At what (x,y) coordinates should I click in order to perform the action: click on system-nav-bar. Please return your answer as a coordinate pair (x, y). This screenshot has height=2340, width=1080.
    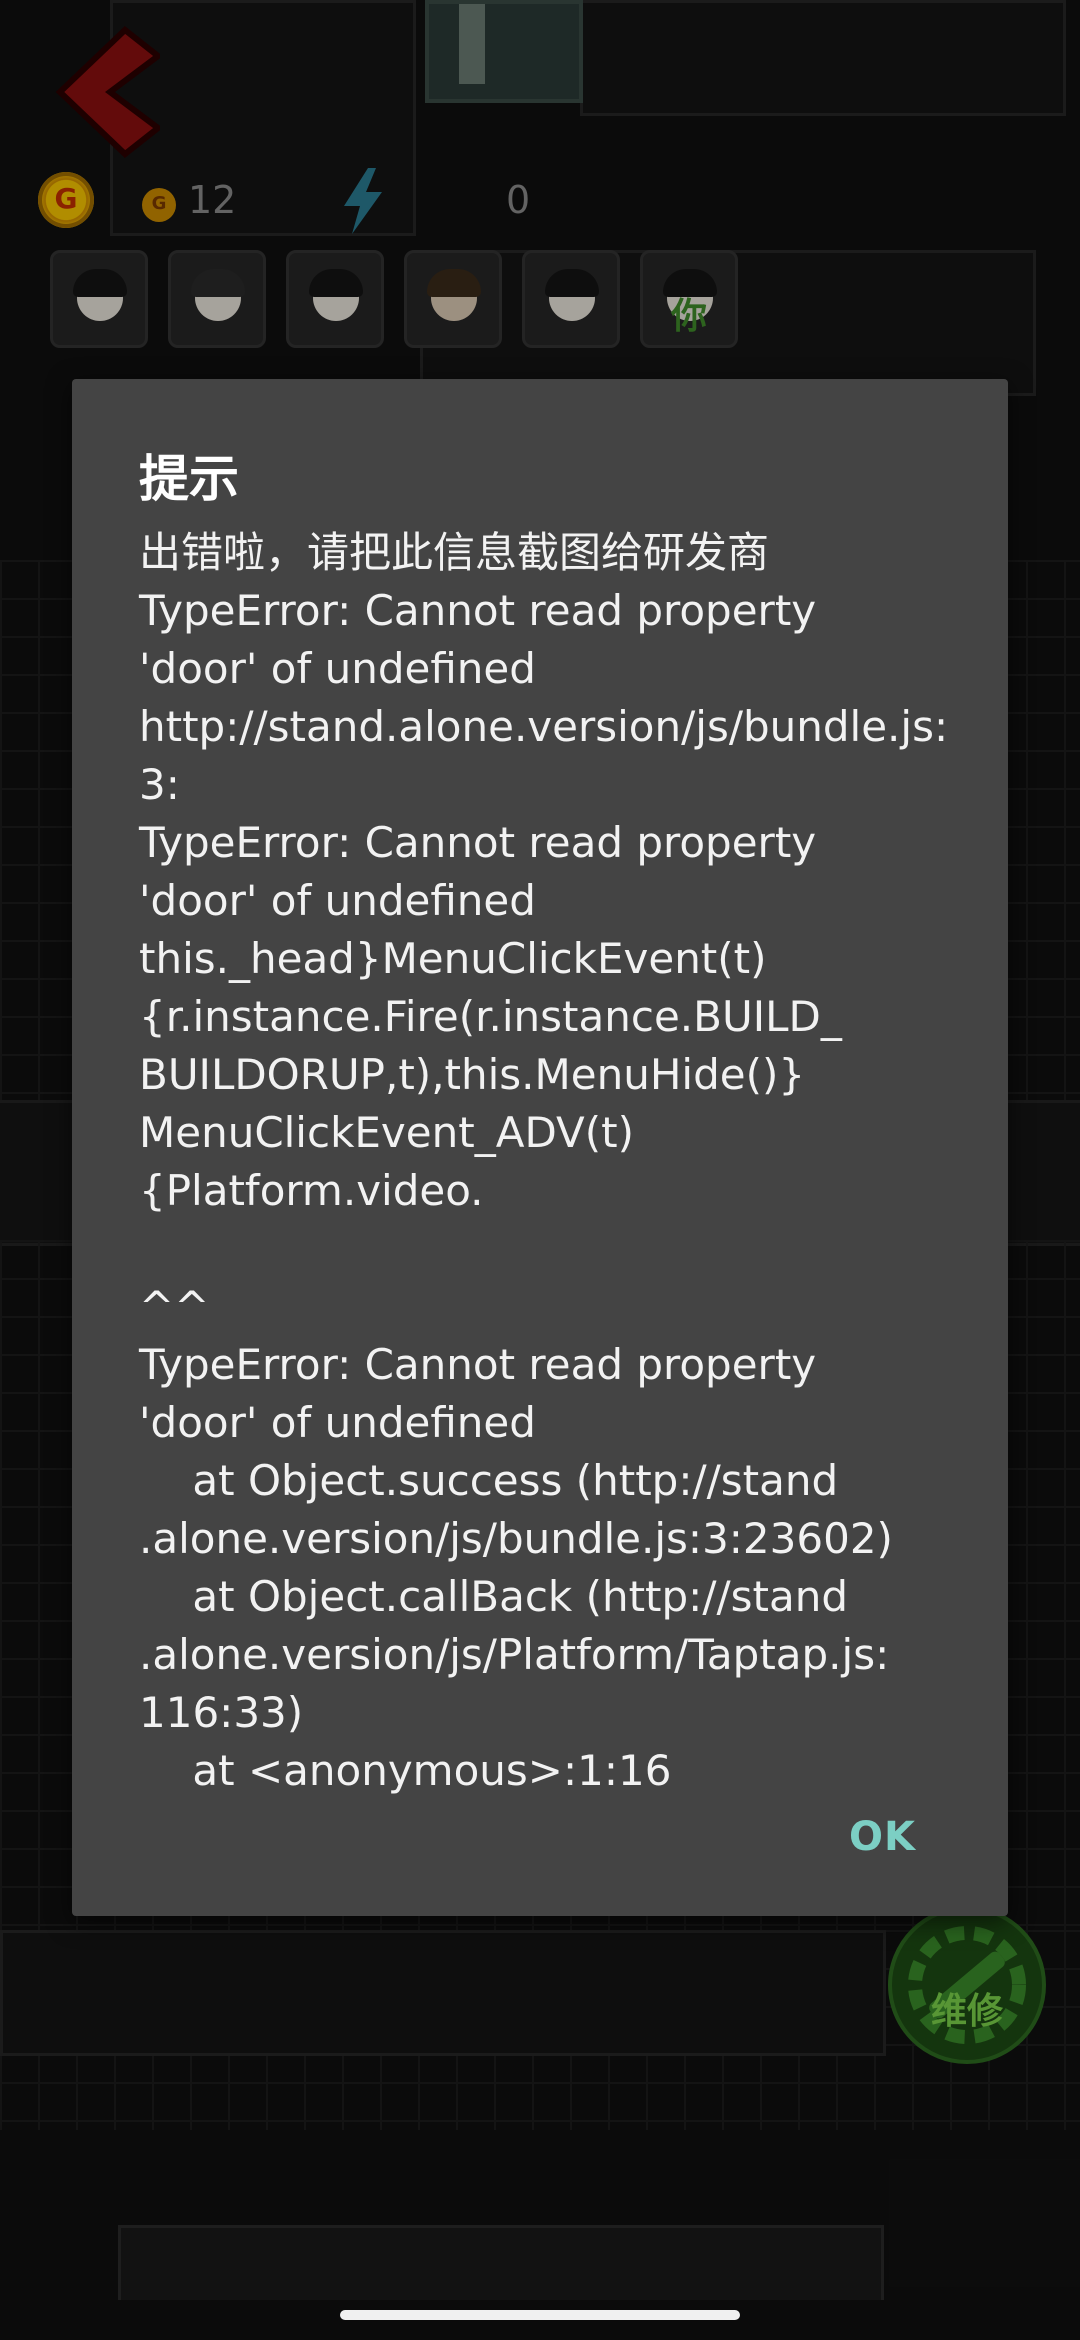
    Looking at the image, I should click on (540, 2320).